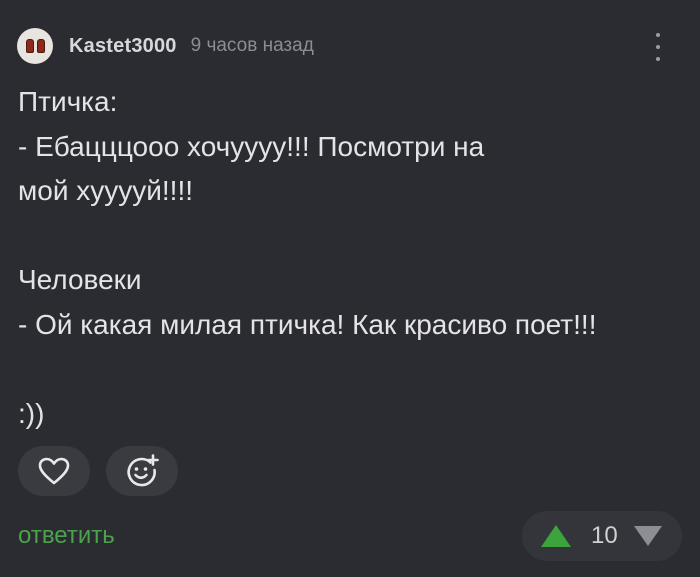 The width and height of the screenshot is (700, 577). What do you see at coordinates (348, 46) in the screenshot?
I see `comment-header: Kastet3000 9 часов назад` at bounding box center [348, 46].